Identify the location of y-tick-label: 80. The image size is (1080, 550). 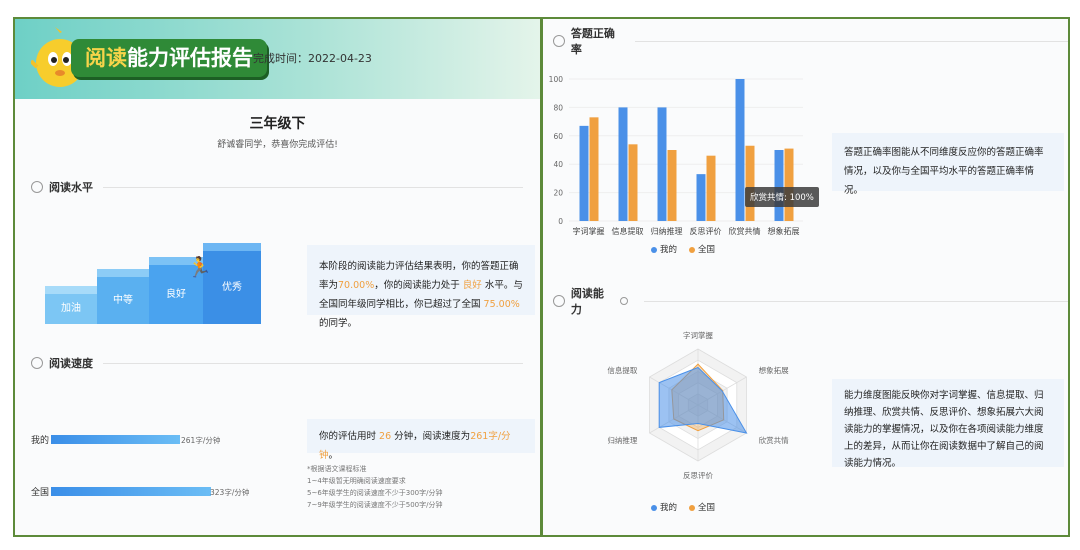
(558, 107).